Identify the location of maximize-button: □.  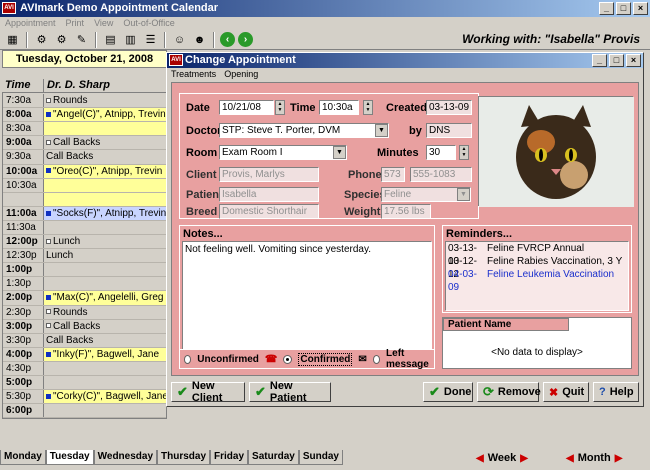
(623, 8).